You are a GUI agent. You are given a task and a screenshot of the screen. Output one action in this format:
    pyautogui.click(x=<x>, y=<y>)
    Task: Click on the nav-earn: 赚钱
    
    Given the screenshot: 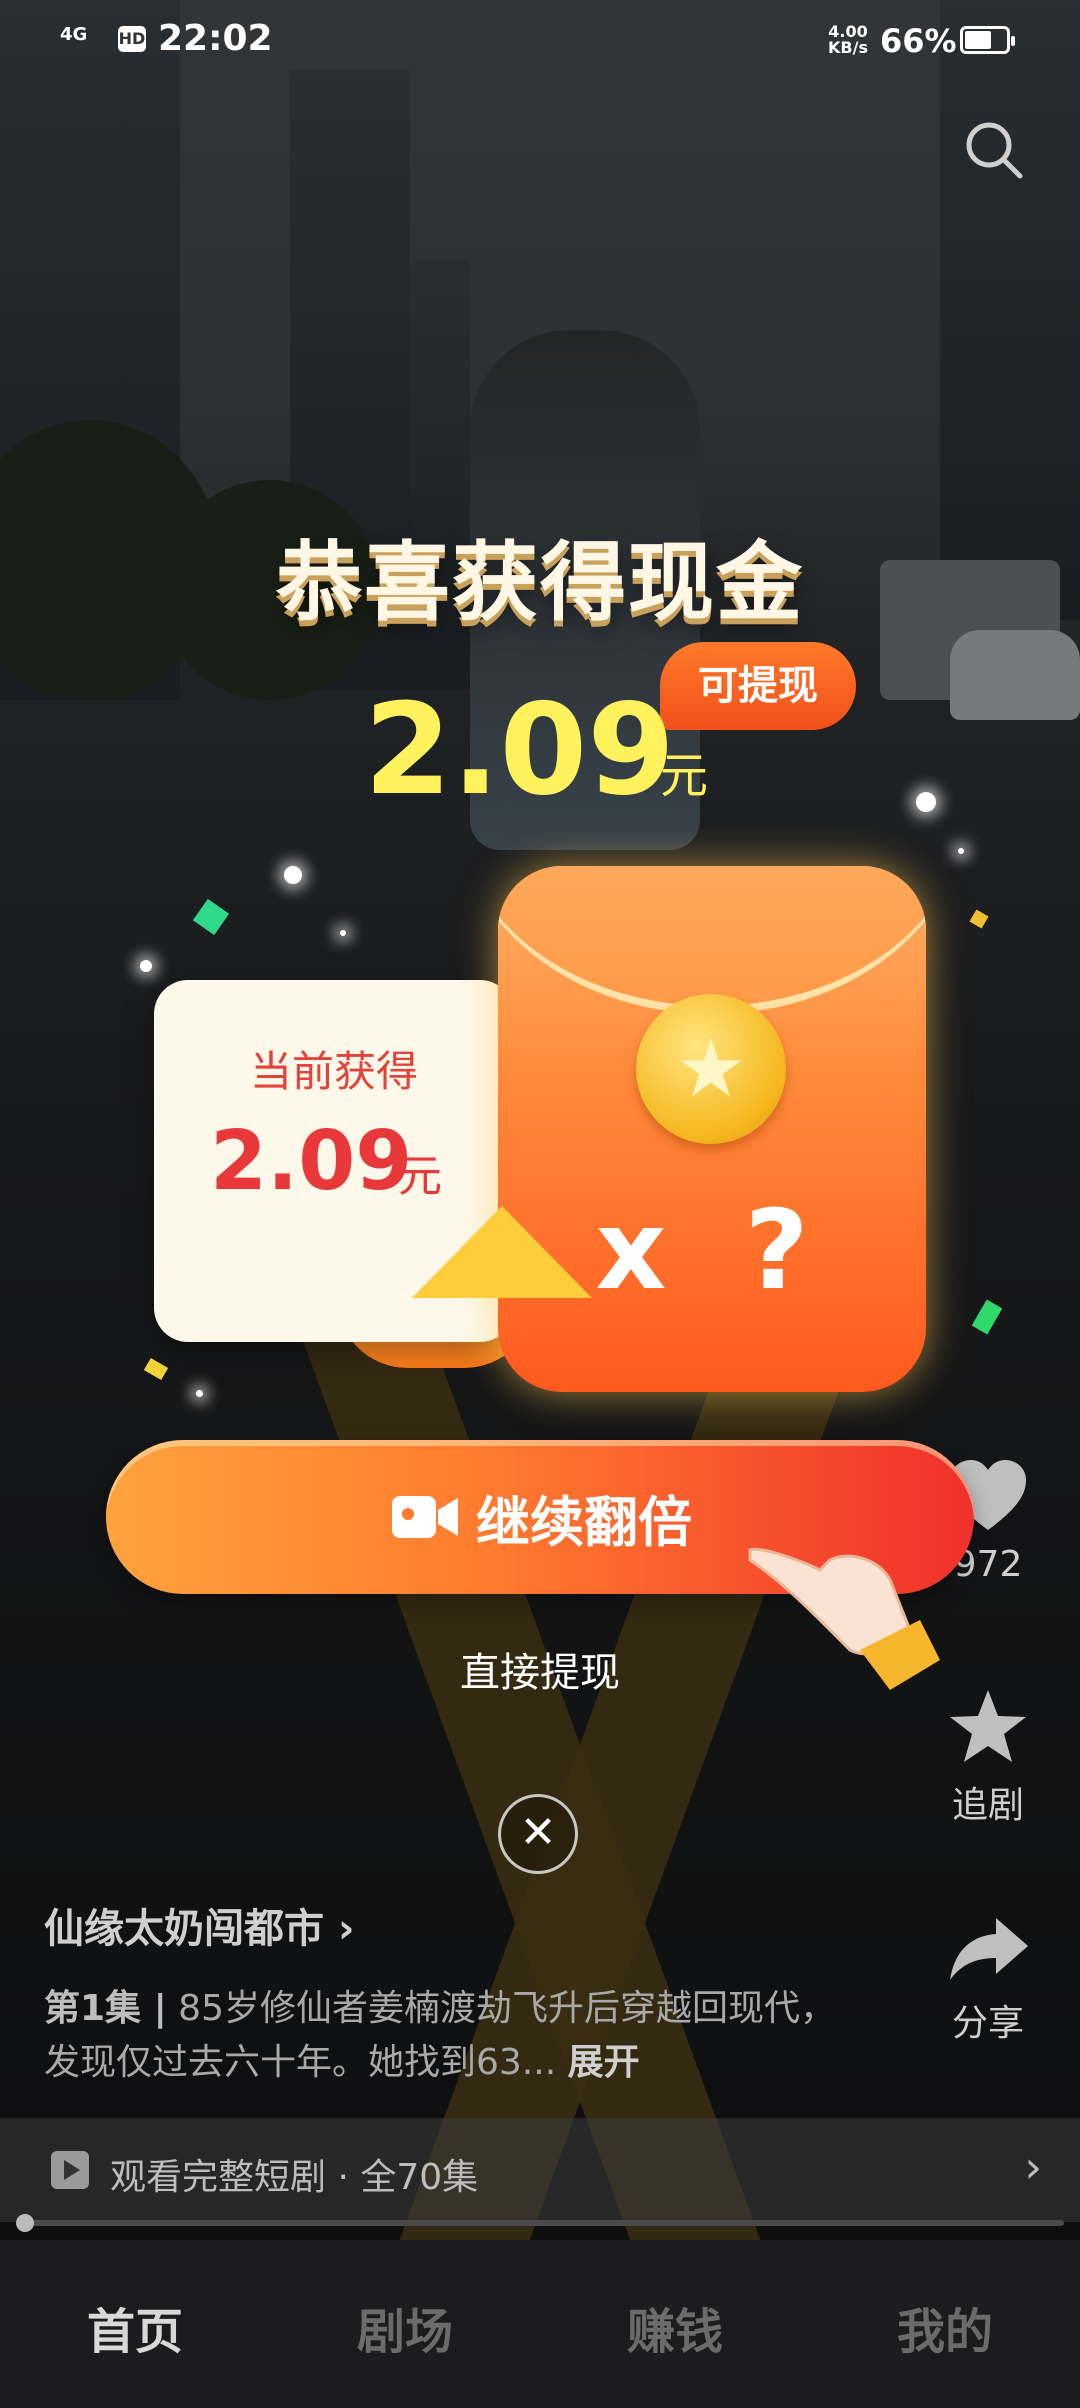 What is the action you would take?
    pyautogui.click(x=675, y=2327)
    